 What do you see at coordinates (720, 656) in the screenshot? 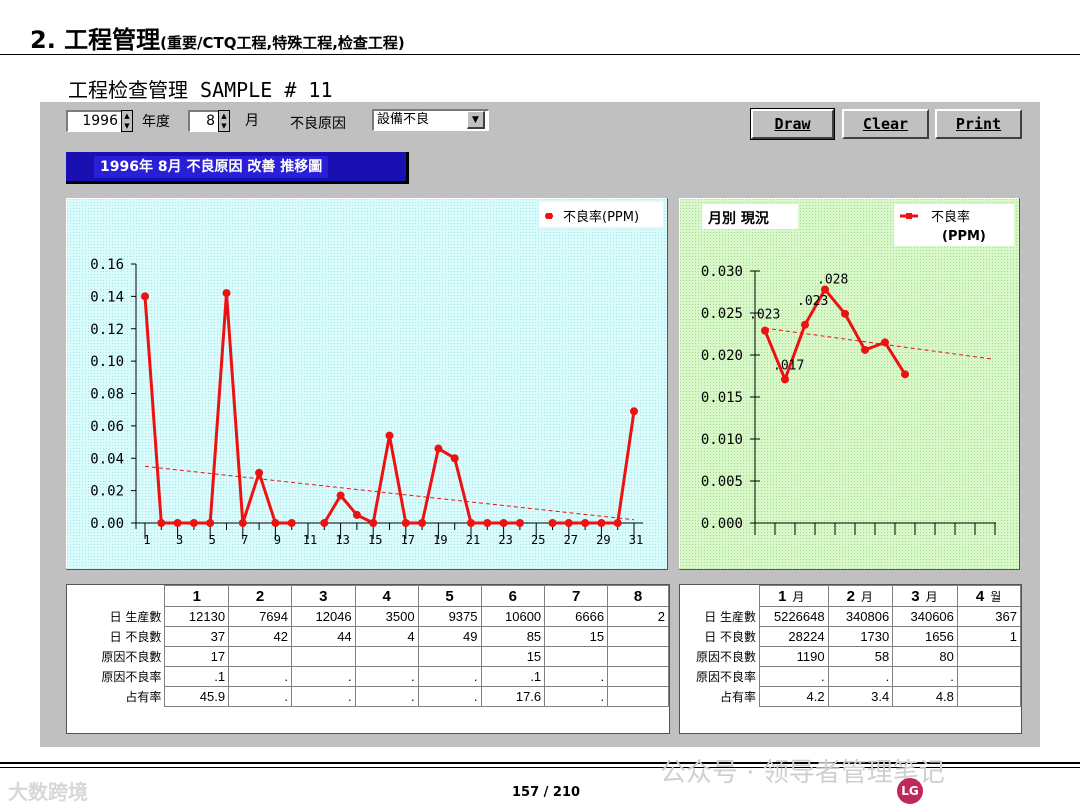
I see `row-header: 原因不良數` at bounding box center [720, 656].